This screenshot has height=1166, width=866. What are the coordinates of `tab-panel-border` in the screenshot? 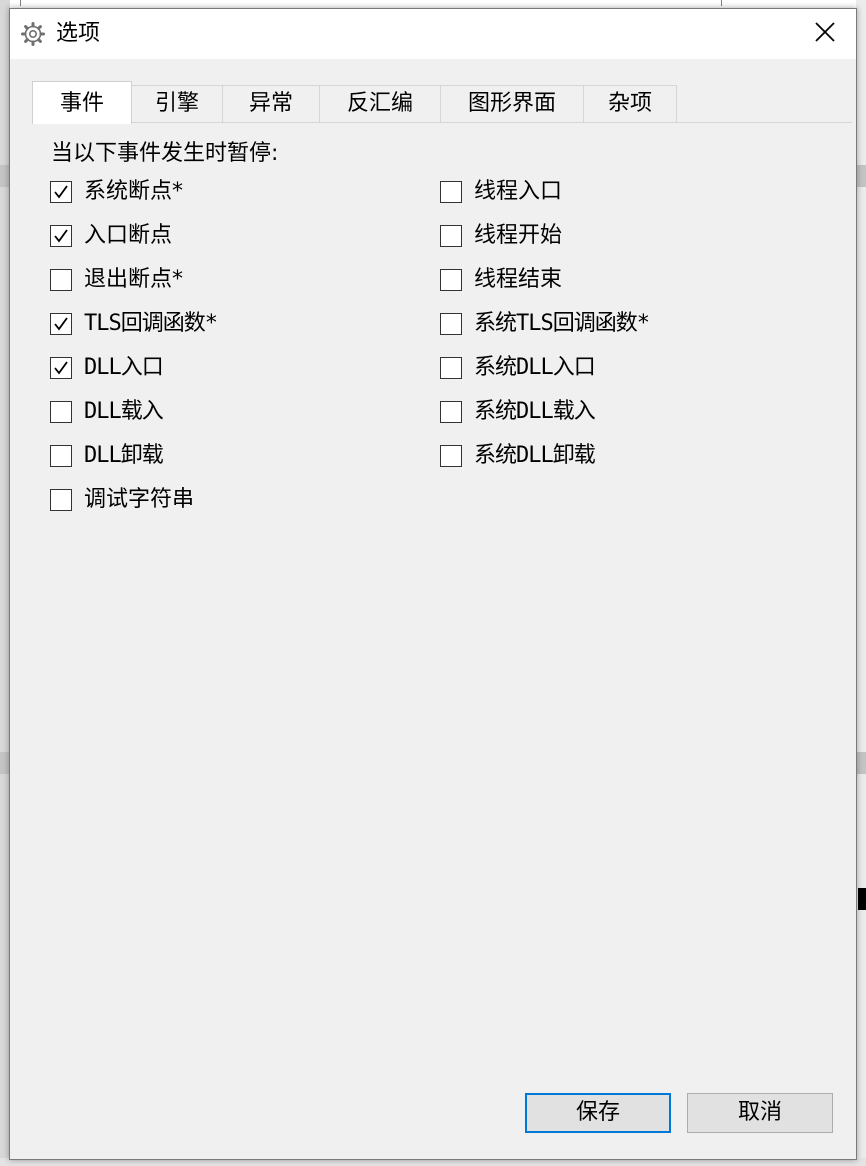 It's located at (442, 122).